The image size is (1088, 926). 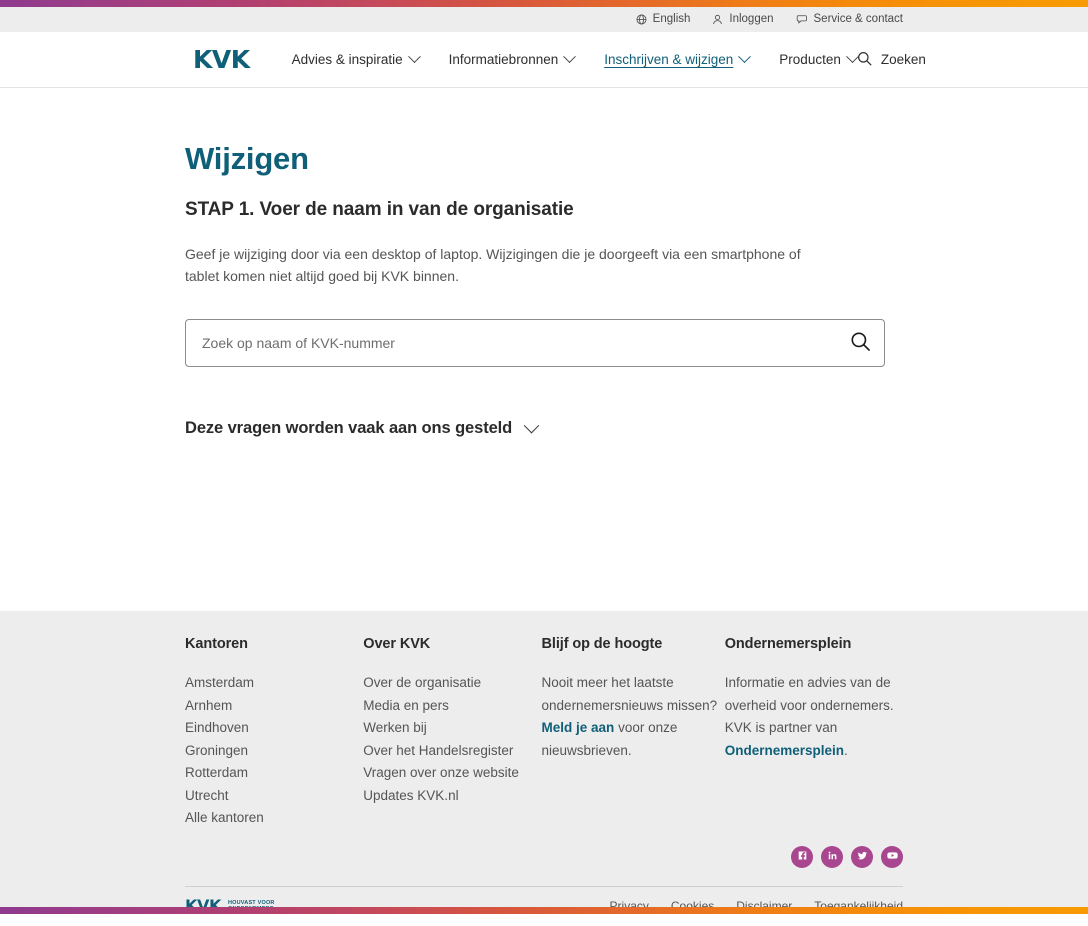 I want to click on facebook-icon, so click(x=802, y=857).